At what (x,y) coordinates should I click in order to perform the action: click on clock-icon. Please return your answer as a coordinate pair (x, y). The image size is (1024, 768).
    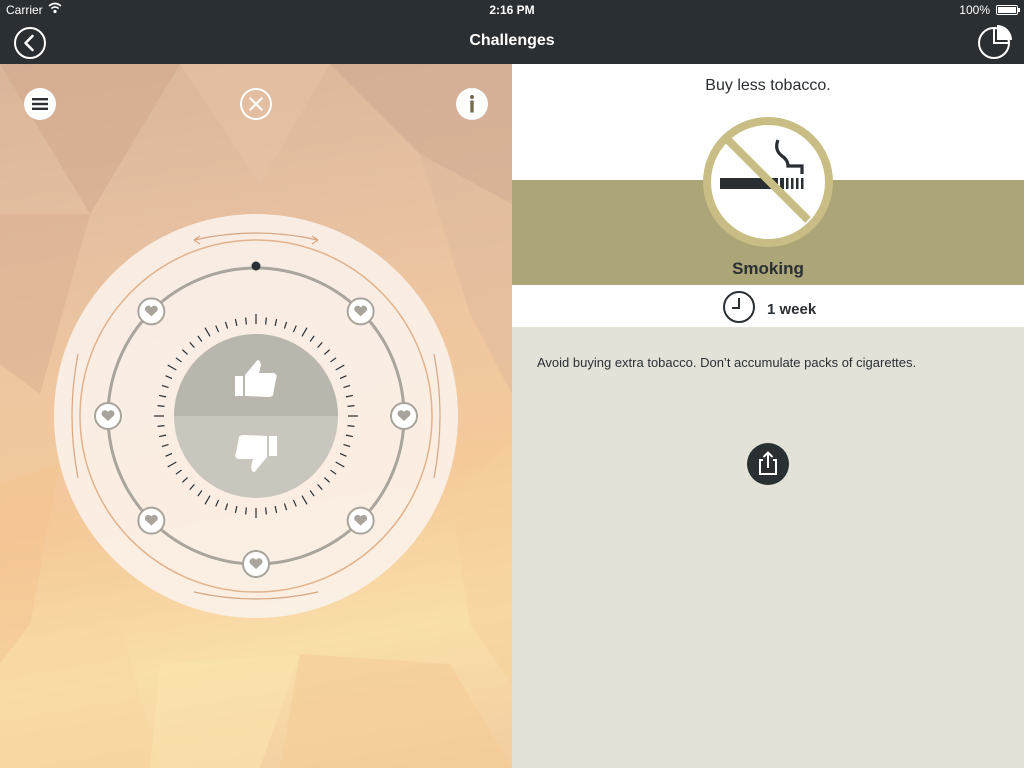
    Looking at the image, I should click on (739, 307).